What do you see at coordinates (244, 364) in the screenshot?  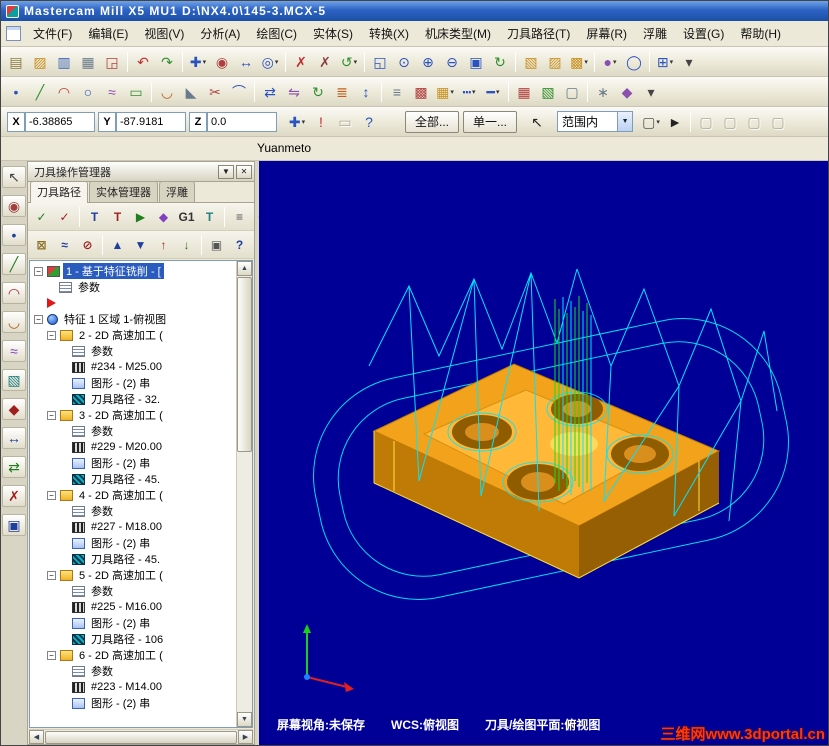 I see `vertical-scroll-thumb` at bounding box center [244, 364].